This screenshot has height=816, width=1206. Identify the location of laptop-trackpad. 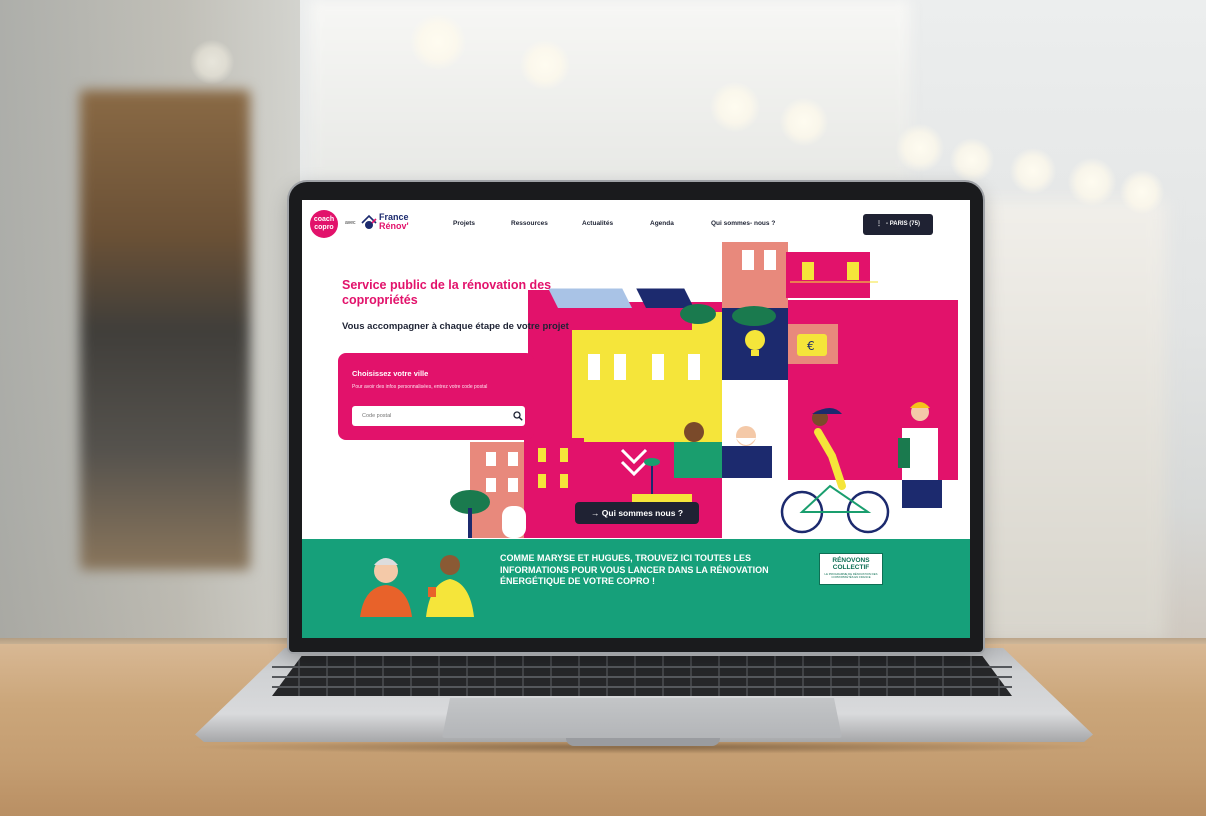
(642, 718).